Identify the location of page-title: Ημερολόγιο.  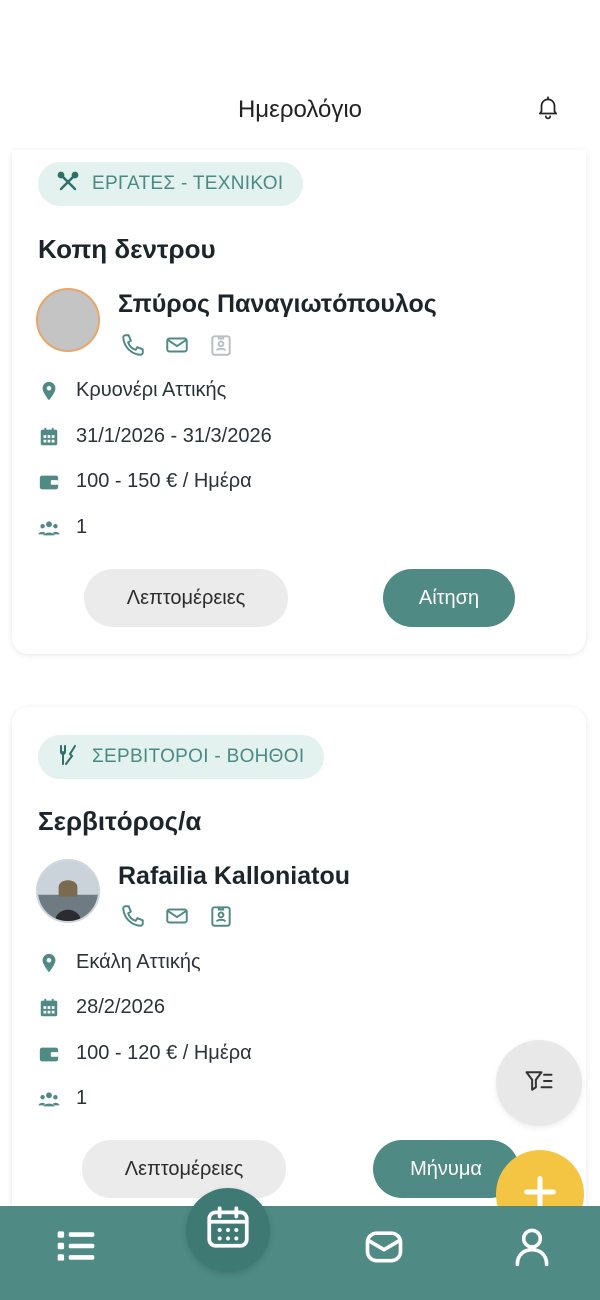
(300, 109).